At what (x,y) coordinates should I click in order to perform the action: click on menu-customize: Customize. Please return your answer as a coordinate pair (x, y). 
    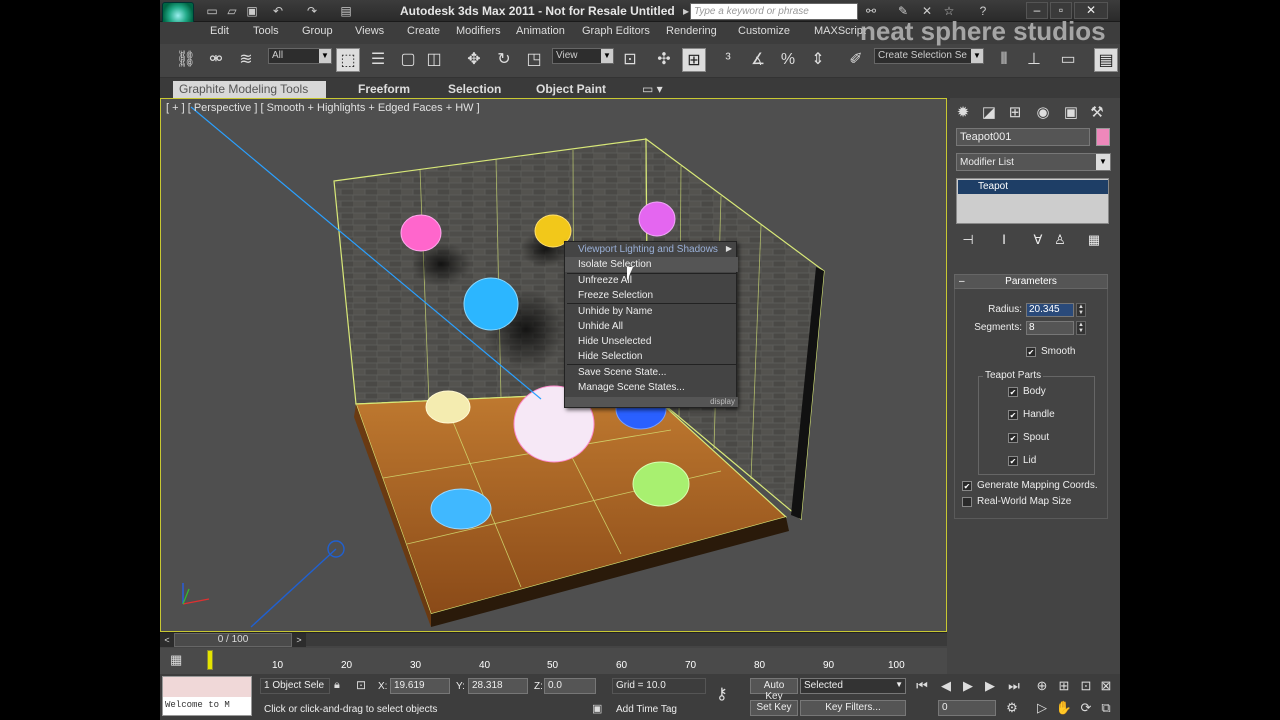
    Looking at the image, I should click on (764, 31).